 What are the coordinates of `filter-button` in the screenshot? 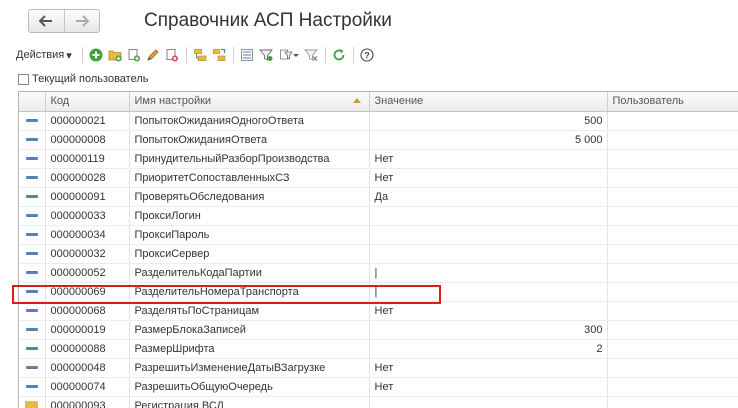 It's located at (266, 55).